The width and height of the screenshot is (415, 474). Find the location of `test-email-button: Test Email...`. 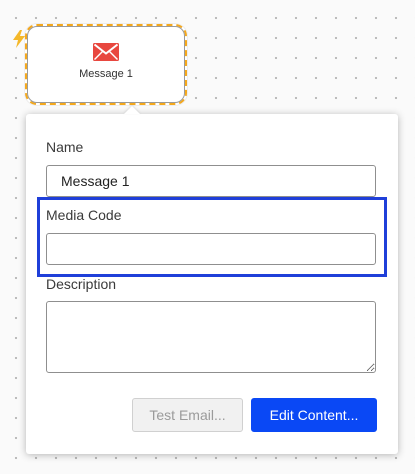

test-email-button: Test Email... is located at coordinates (187, 415).